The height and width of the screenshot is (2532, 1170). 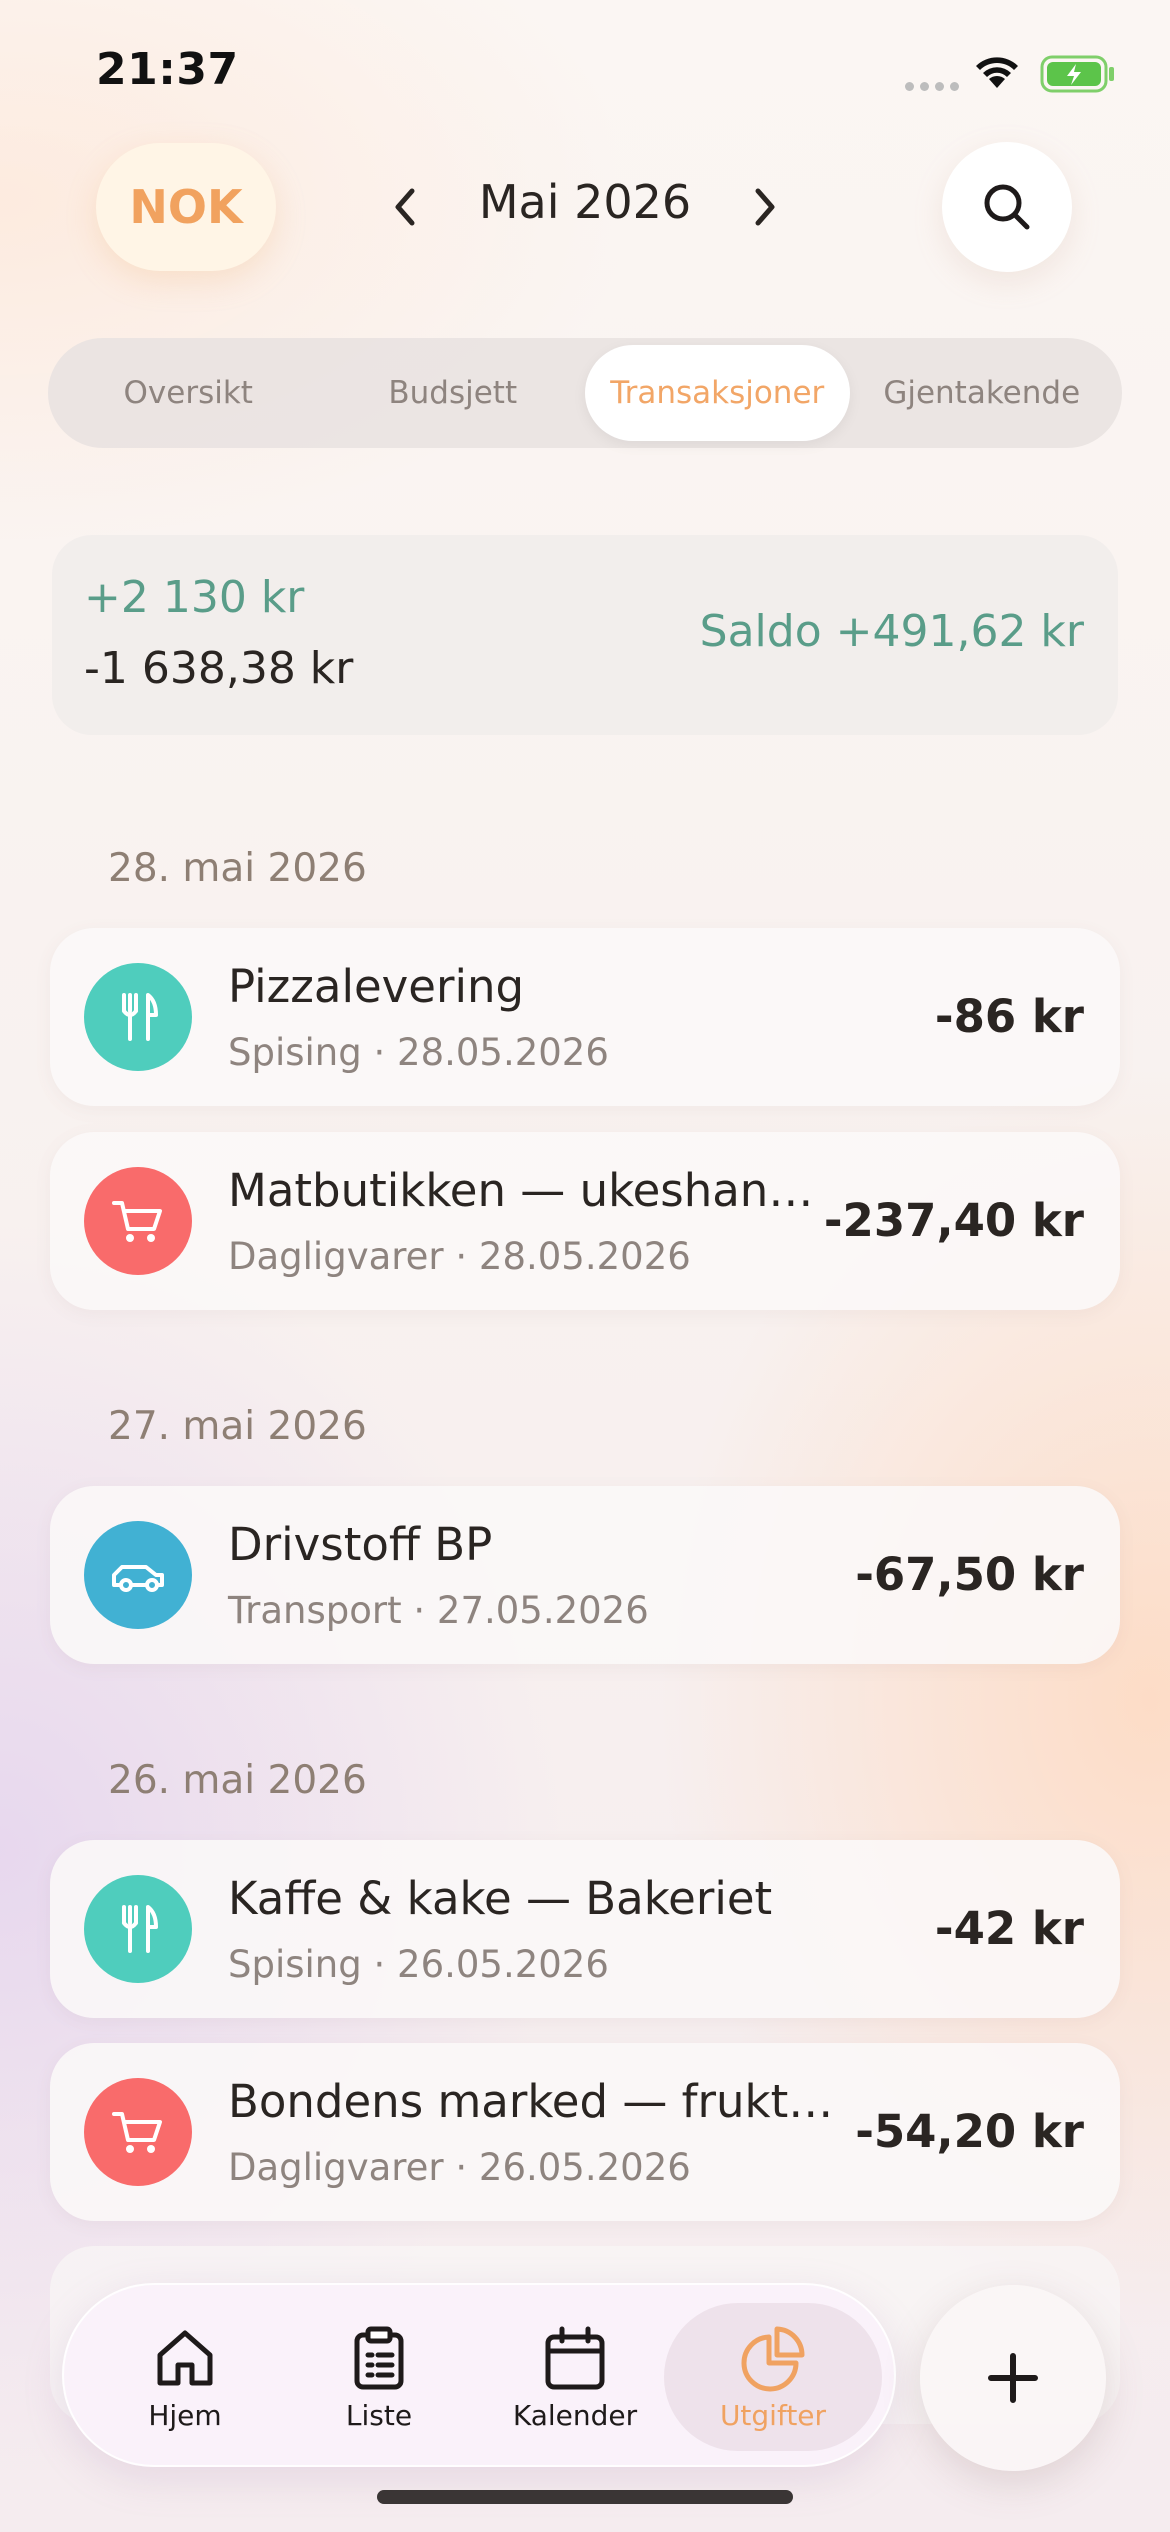 I want to click on tab-budsjett: Budsjett, so click(x=453, y=393).